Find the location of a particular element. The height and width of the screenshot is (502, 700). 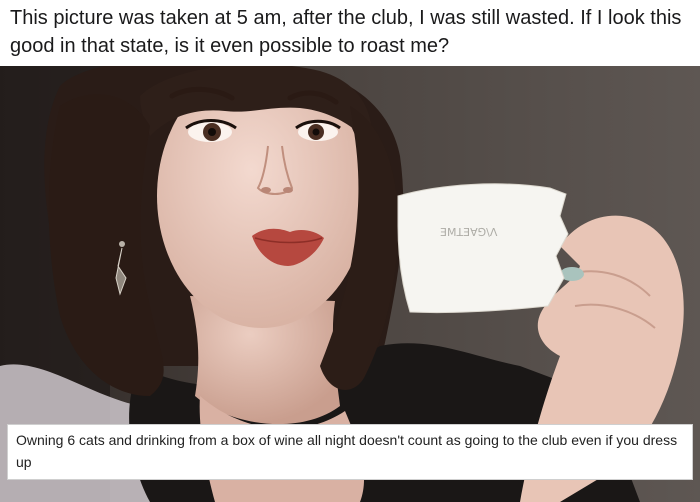

earring-hook is located at coordinates (122, 244).